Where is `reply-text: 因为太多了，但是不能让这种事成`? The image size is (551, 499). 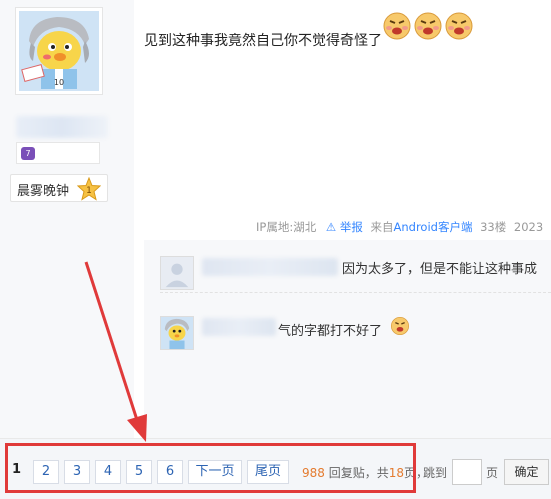 reply-text: 因为太多了，但是不能让这种事成 is located at coordinates (440, 269).